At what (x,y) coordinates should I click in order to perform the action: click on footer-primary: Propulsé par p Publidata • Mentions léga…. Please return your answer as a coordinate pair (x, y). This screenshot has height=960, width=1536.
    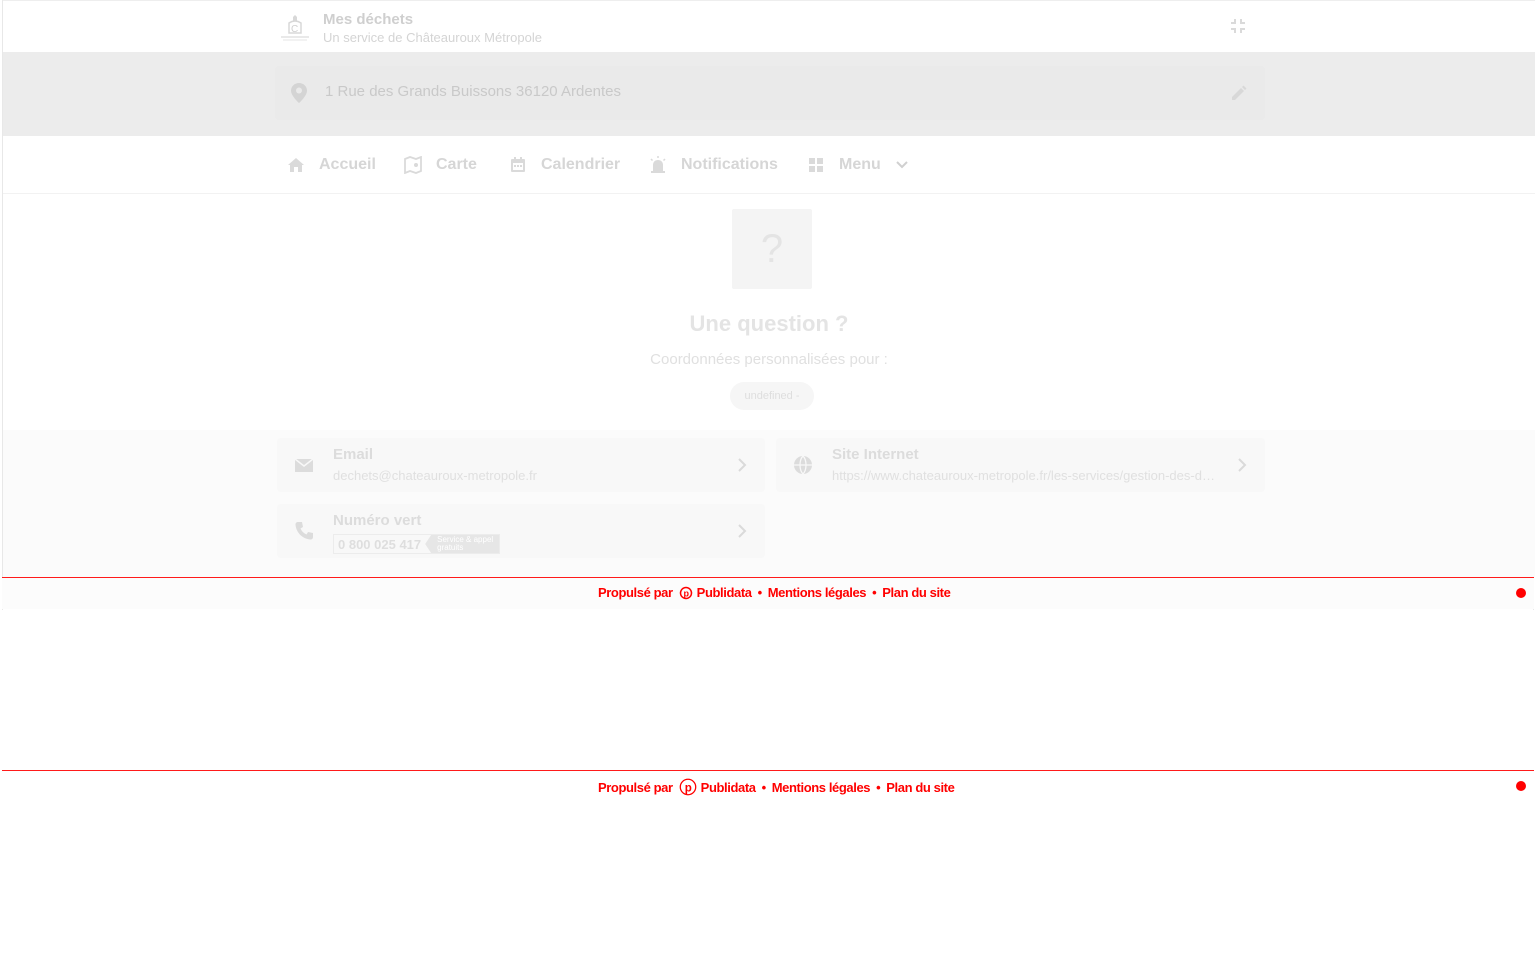
    Looking at the image, I should click on (768, 593).